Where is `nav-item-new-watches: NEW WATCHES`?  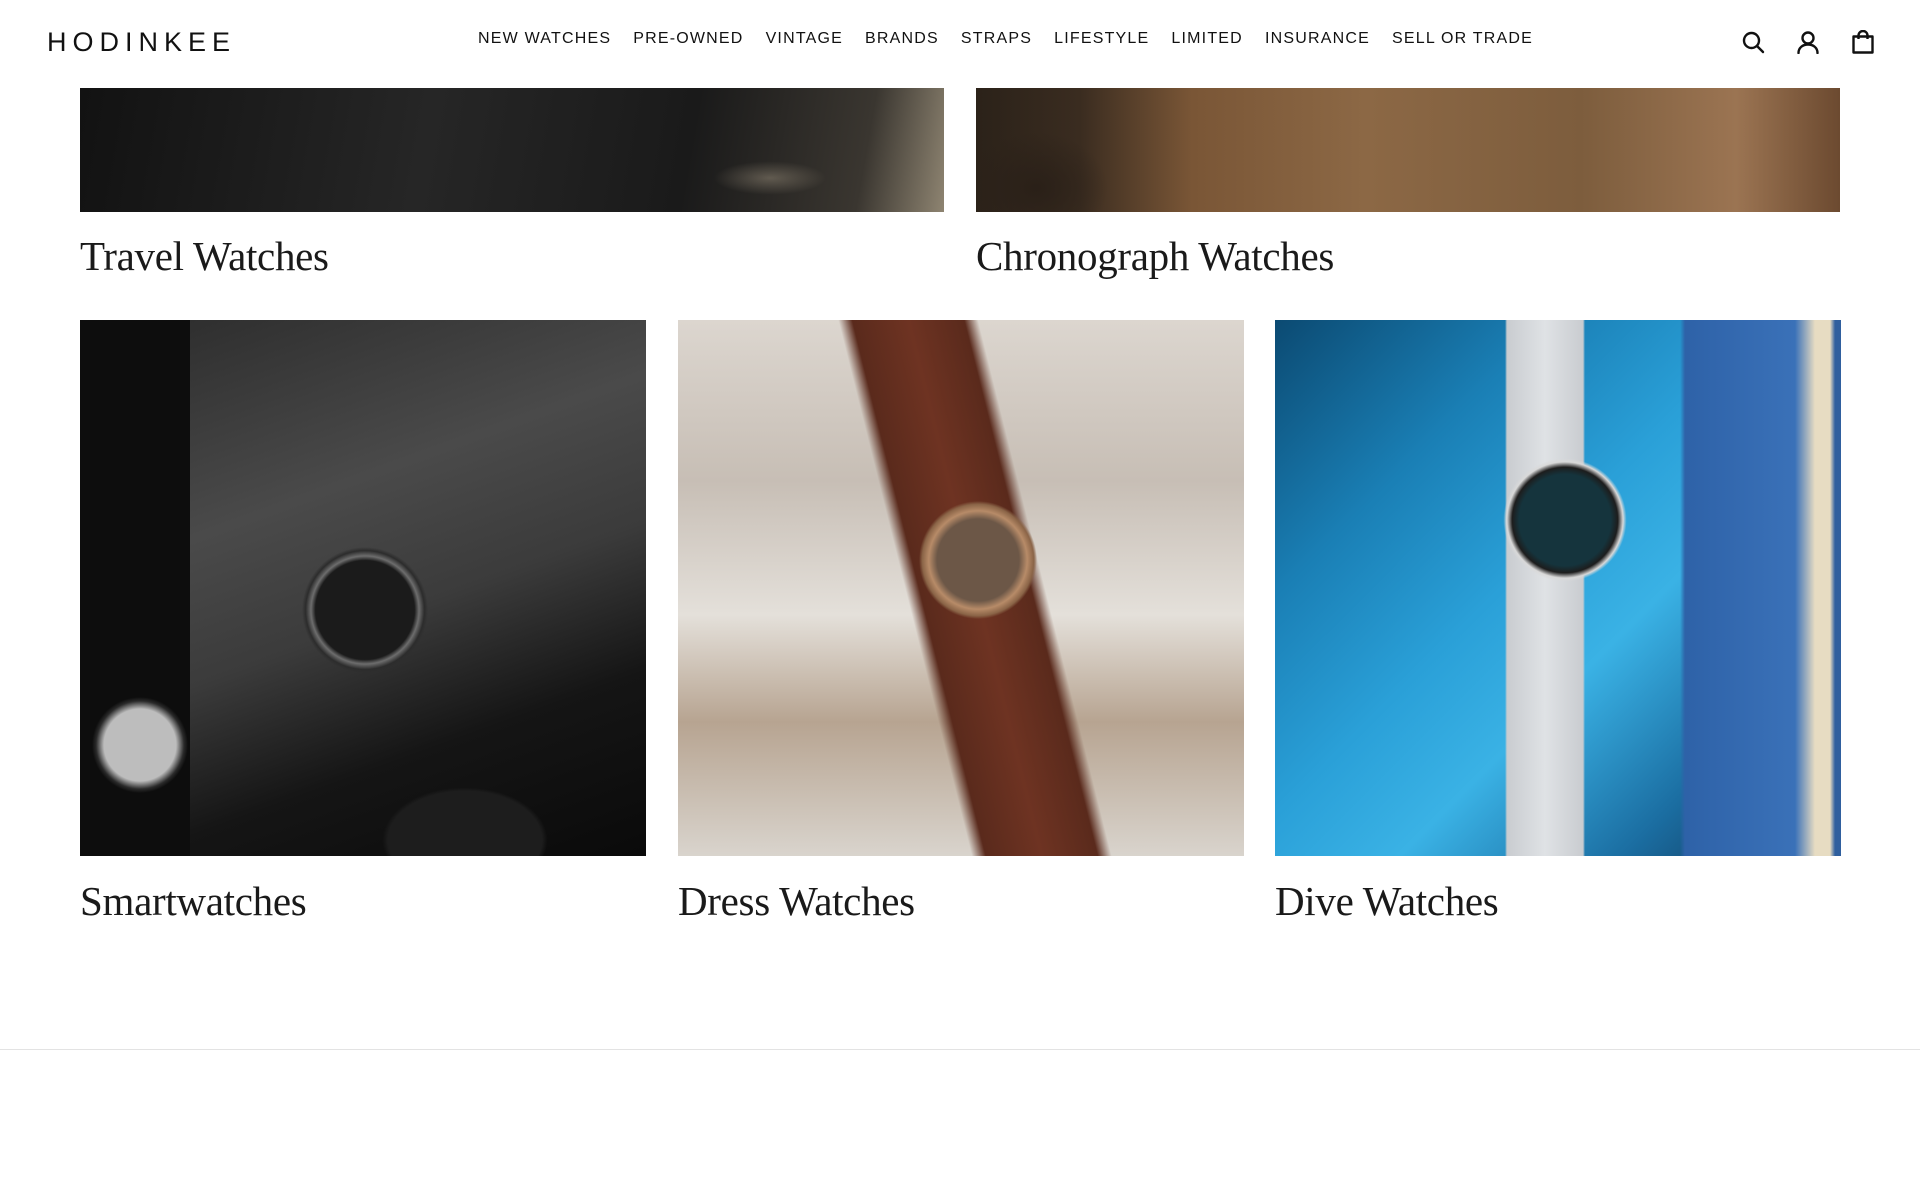 nav-item-new-watches: NEW WATCHES is located at coordinates (544, 39).